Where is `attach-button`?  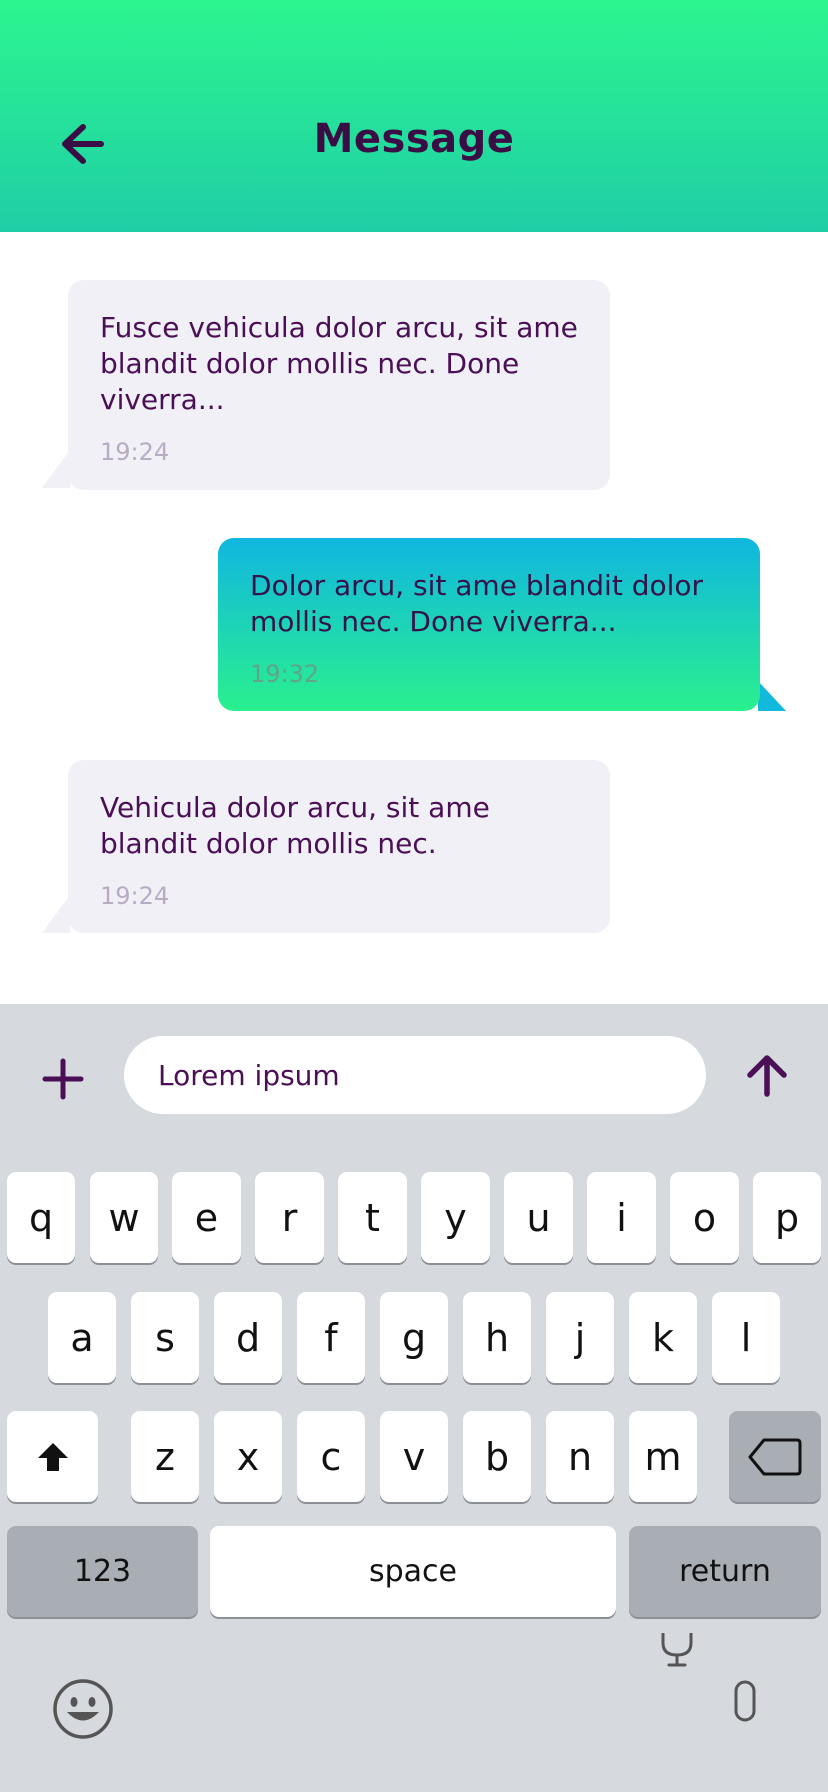
attach-button is located at coordinates (63, 1079).